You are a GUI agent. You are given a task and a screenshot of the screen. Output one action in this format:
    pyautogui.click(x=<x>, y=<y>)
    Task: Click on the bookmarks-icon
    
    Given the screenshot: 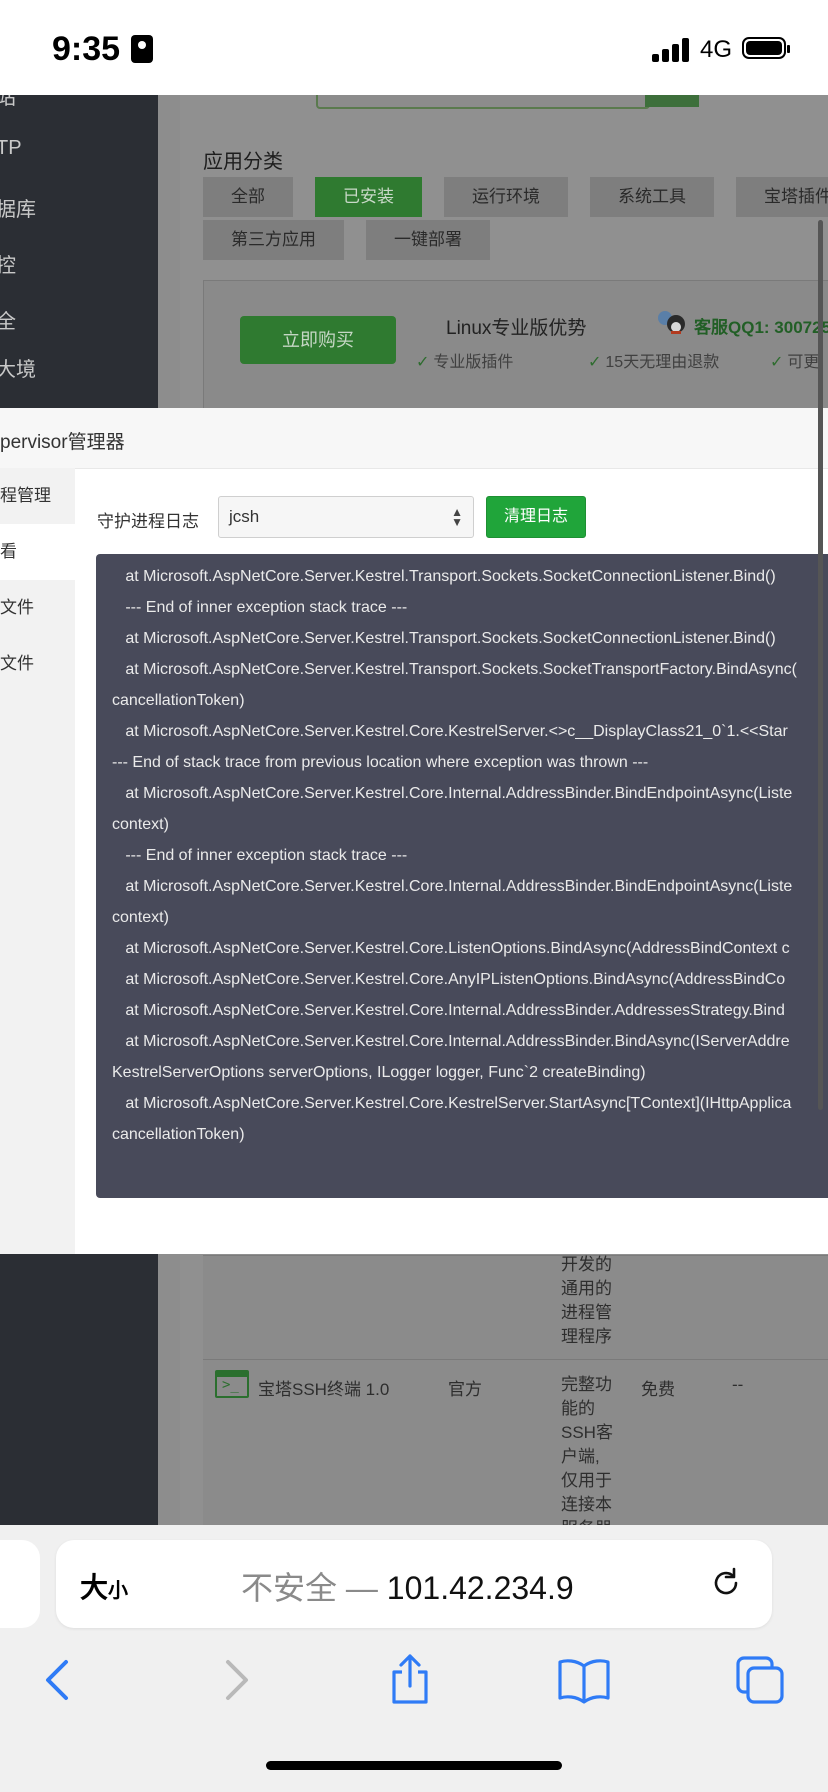 What is the action you would take?
    pyautogui.click(x=584, y=1680)
    